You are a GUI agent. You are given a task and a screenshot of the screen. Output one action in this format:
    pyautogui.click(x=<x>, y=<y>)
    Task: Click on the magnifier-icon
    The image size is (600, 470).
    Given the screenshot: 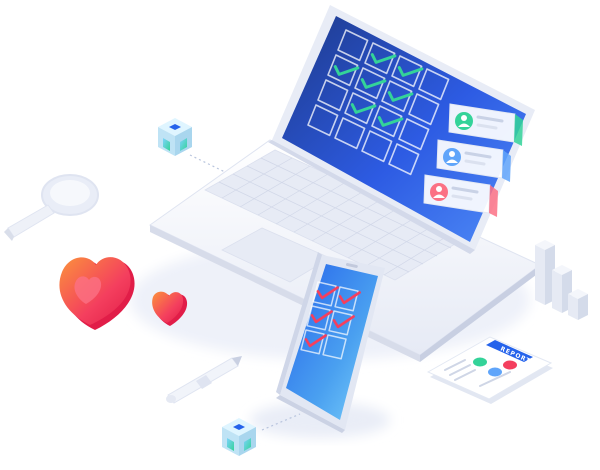 What is the action you would take?
    pyautogui.click(x=51, y=207)
    